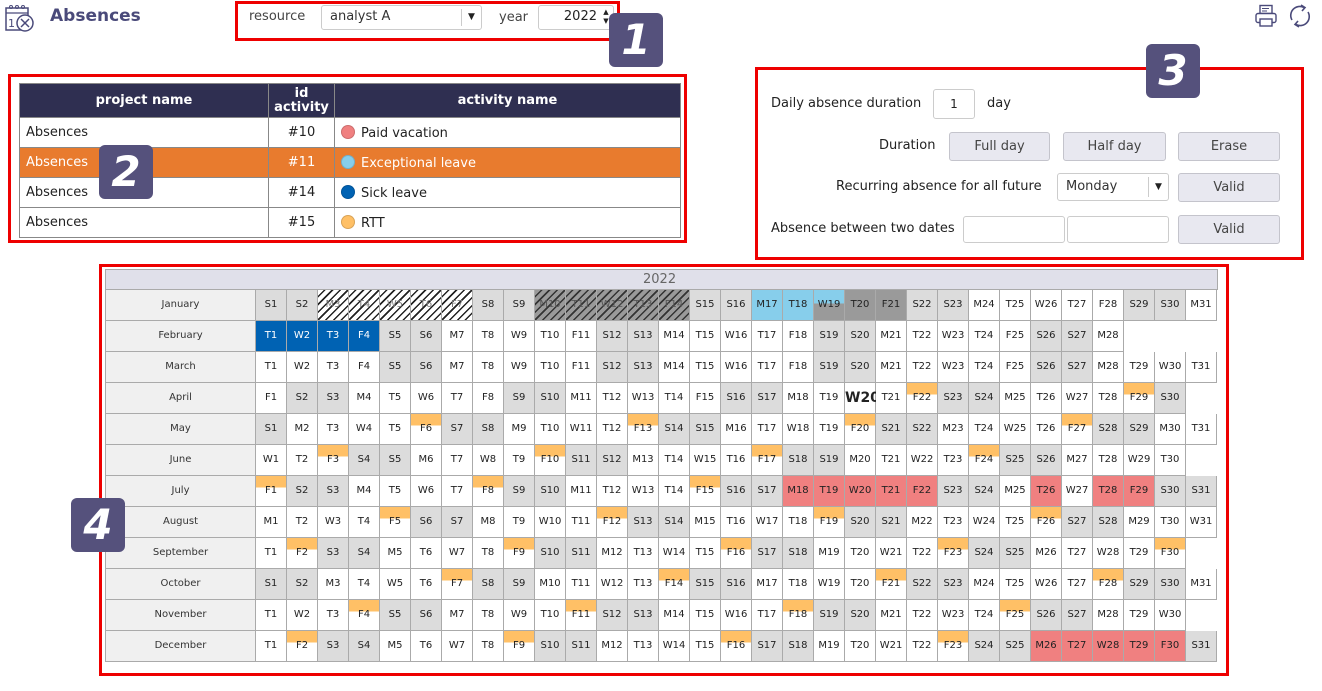 The image size is (1322, 691). I want to click on calendar-day-cell: F14, so click(674, 584).